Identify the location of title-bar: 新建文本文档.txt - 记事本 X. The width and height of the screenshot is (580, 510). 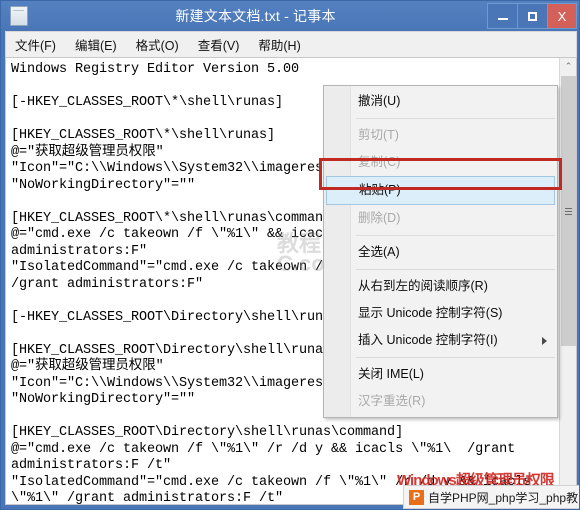
(290, 16).